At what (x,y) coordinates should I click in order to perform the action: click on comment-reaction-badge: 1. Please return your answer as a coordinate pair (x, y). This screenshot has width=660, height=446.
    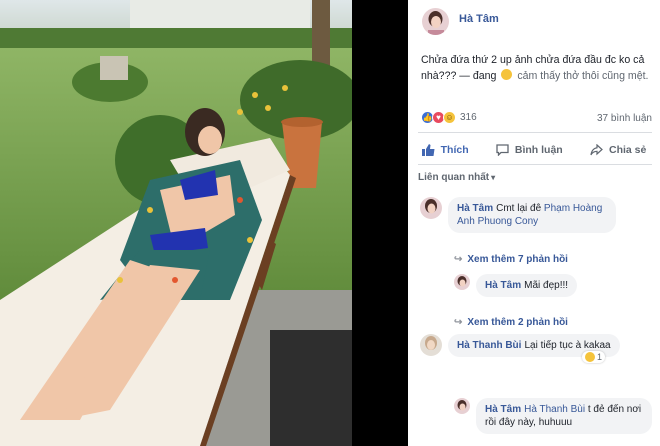
    Looking at the image, I should click on (594, 357).